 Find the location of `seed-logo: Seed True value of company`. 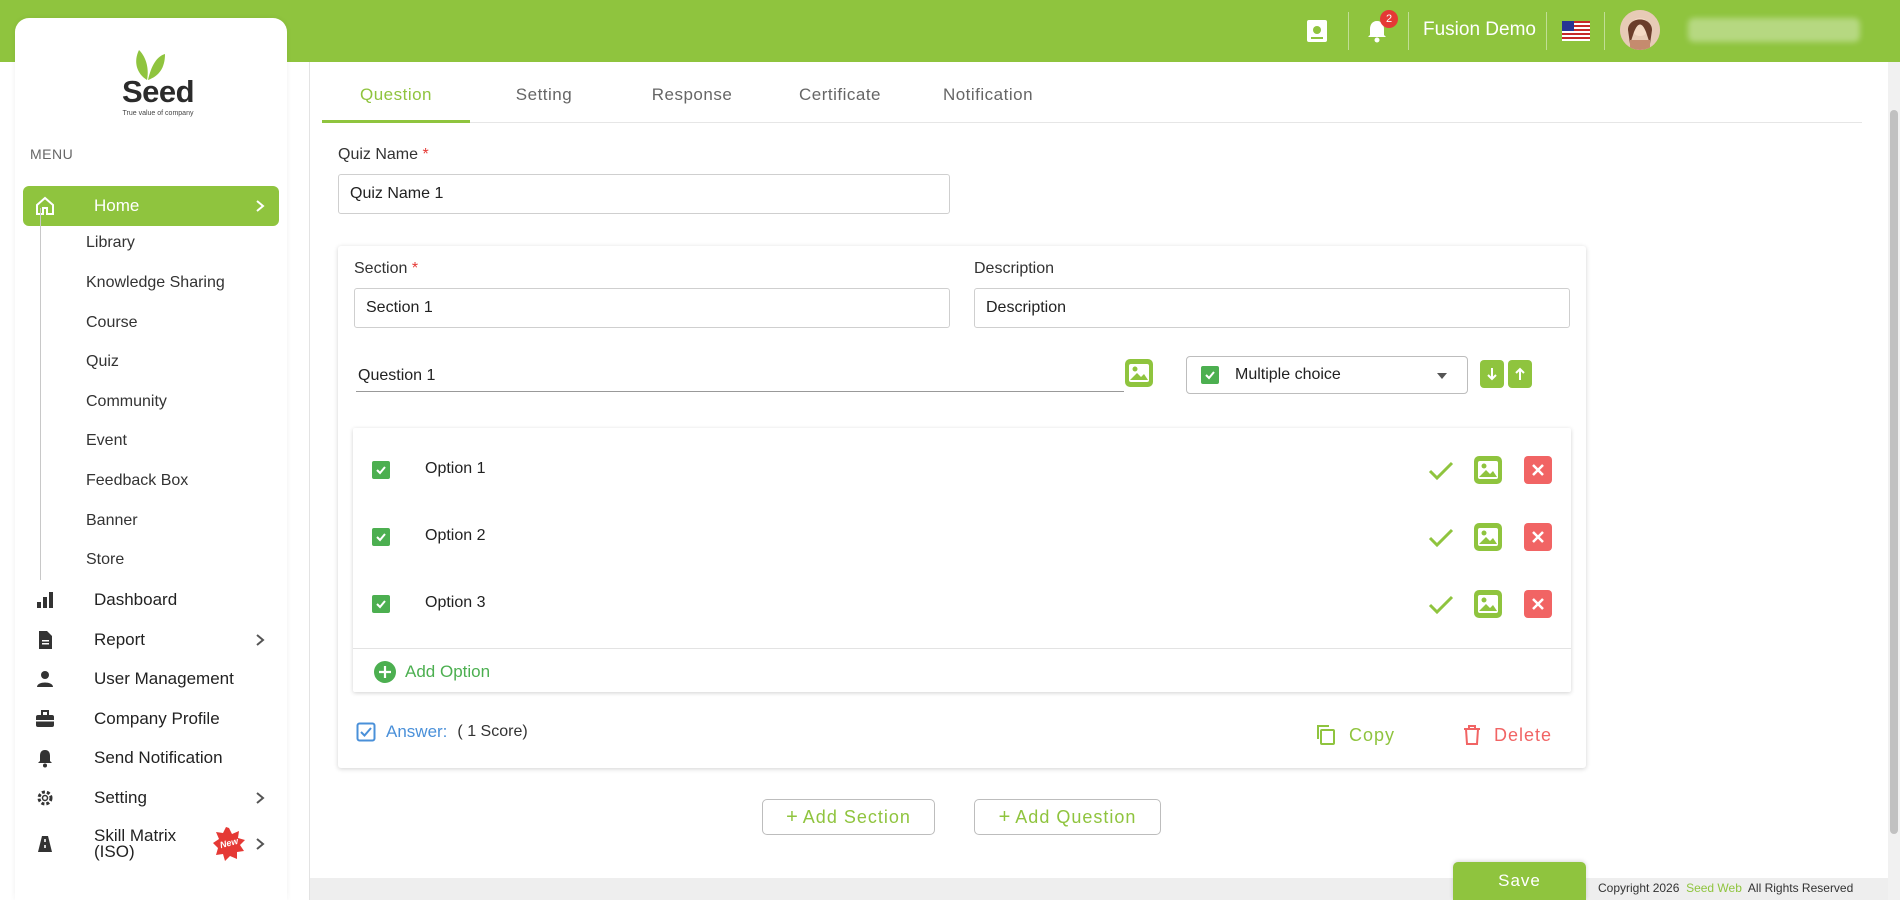

seed-logo: Seed True value of company is located at coordinates (158, 80).